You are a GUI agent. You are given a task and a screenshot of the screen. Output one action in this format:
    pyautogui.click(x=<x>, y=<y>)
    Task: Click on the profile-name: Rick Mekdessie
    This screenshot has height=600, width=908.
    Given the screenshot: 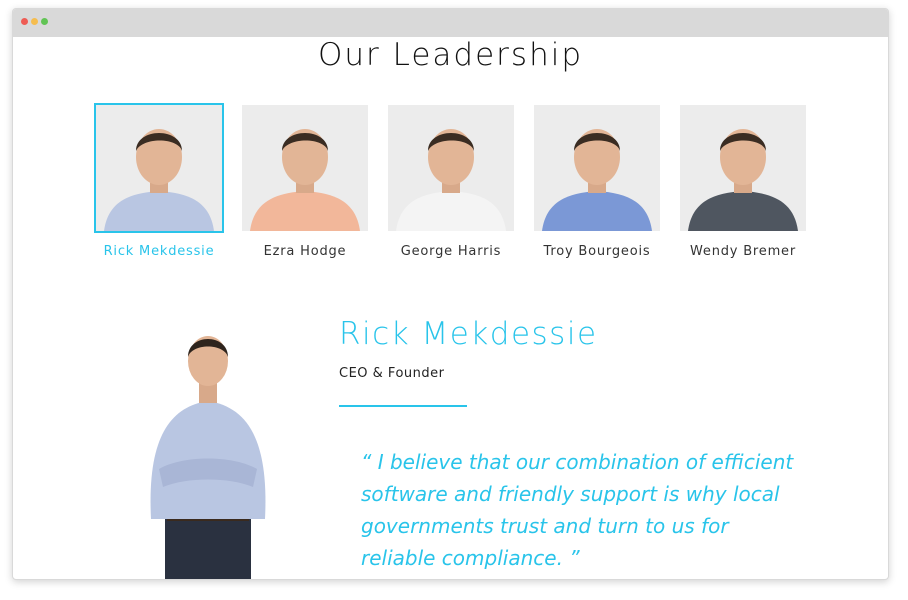 What is the action you would take?
    pyautogui.click(x=468, y=334)
    